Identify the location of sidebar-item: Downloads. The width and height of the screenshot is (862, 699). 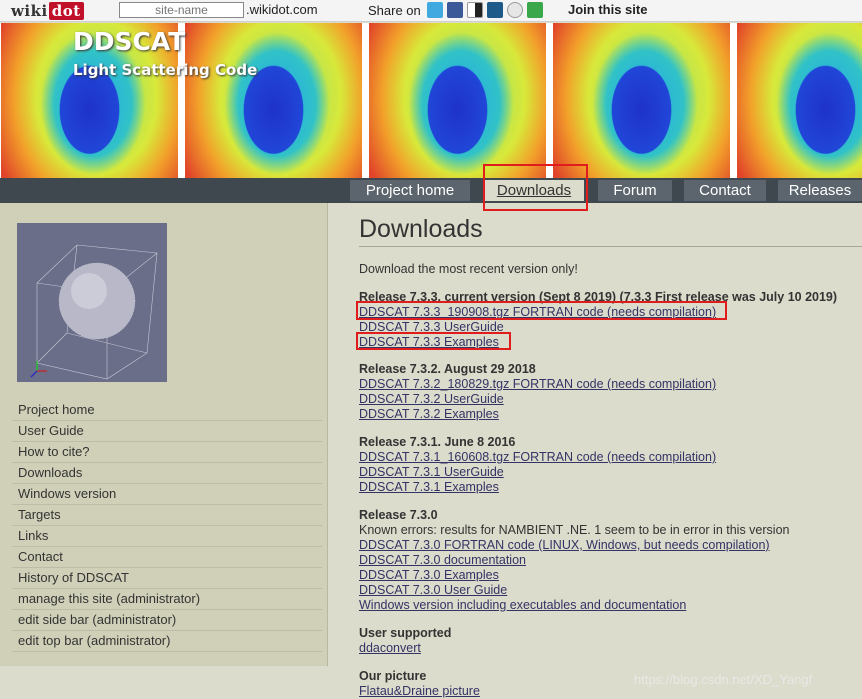
(167, 473).